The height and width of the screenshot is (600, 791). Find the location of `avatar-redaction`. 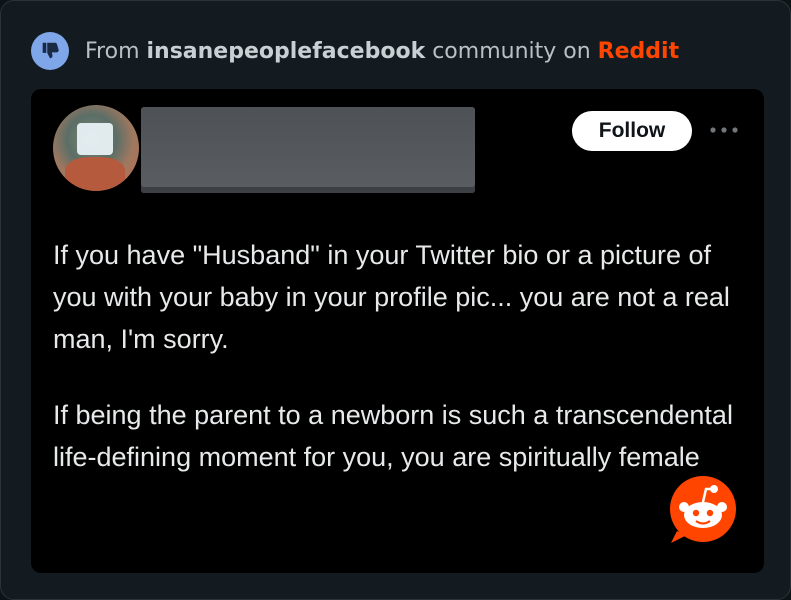

avatar-redaction is located at coordinates (95, 139).